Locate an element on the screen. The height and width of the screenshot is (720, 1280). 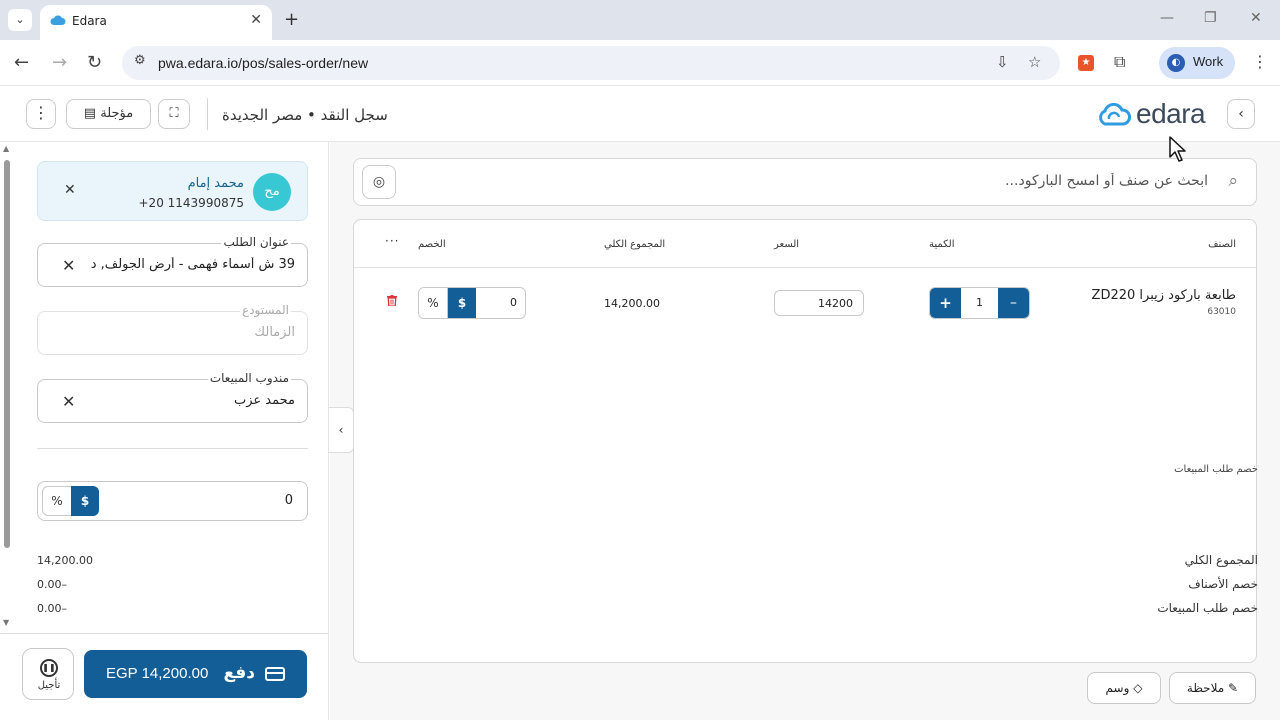
profile-avatar-icon: ◐ is located at coordinates (1176, 63).